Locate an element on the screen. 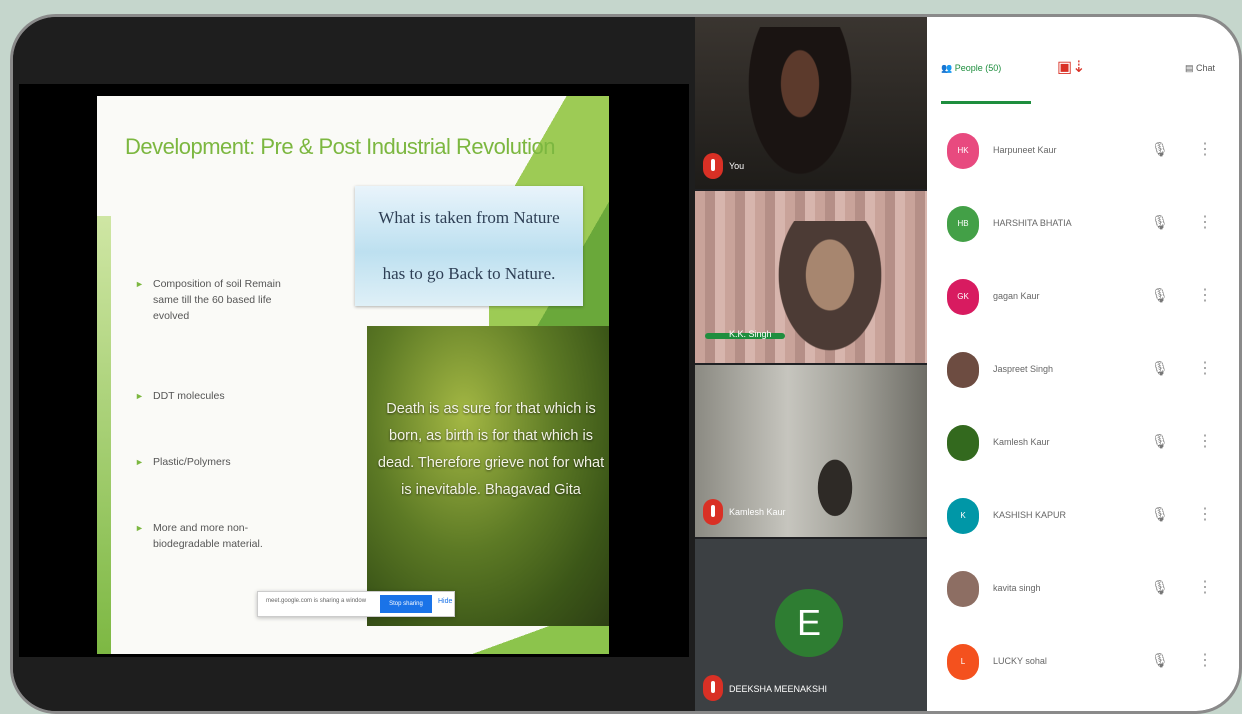  participant-name: KASHISH KAPUR is located at coordinates (1030, 515).